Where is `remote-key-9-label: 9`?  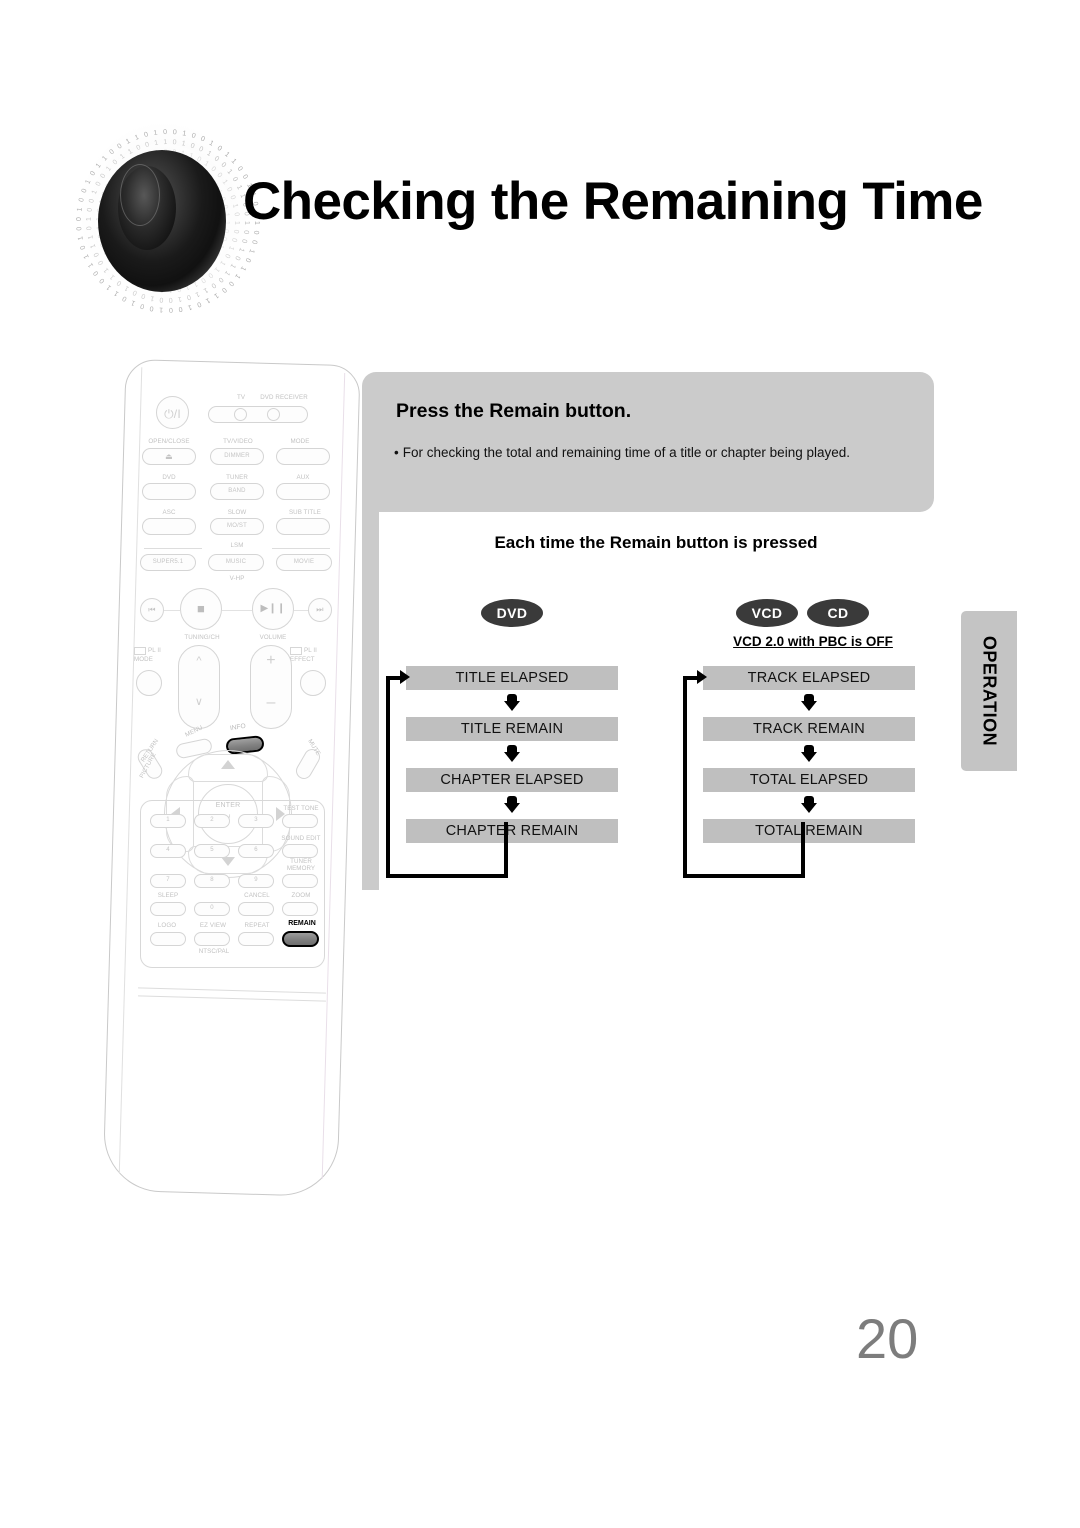 remote-key-9-label: 9 is located at coordinates (256, 880).